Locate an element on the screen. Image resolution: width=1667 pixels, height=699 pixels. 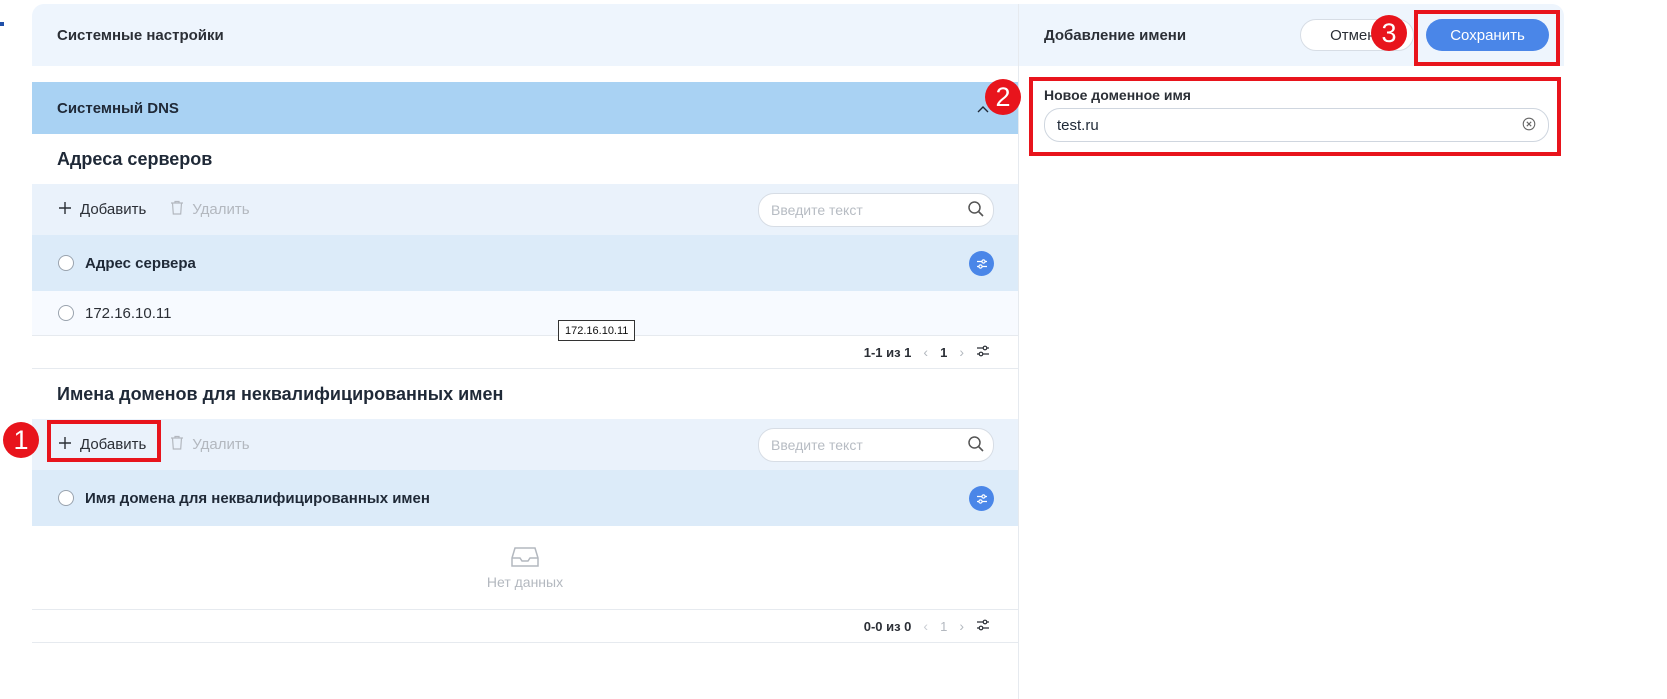
column-header: Адрес сервера is located at coordinates (140, 263).